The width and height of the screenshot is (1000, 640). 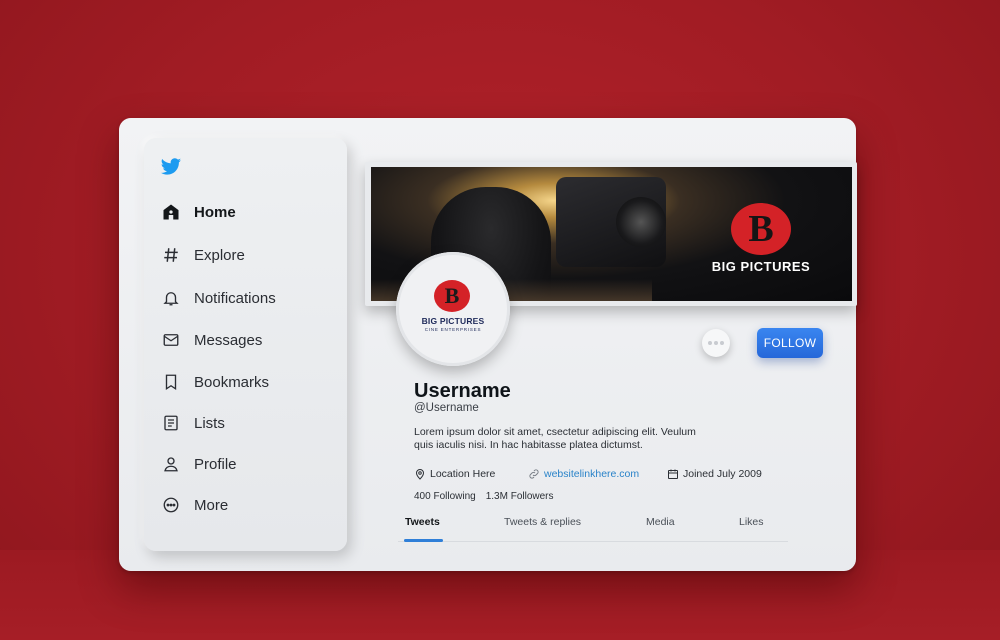 What do you see at coordinates (219, 255) in the screenshot?
I see `sidebar-item-label: Explore` at bounding box center [219, 255].